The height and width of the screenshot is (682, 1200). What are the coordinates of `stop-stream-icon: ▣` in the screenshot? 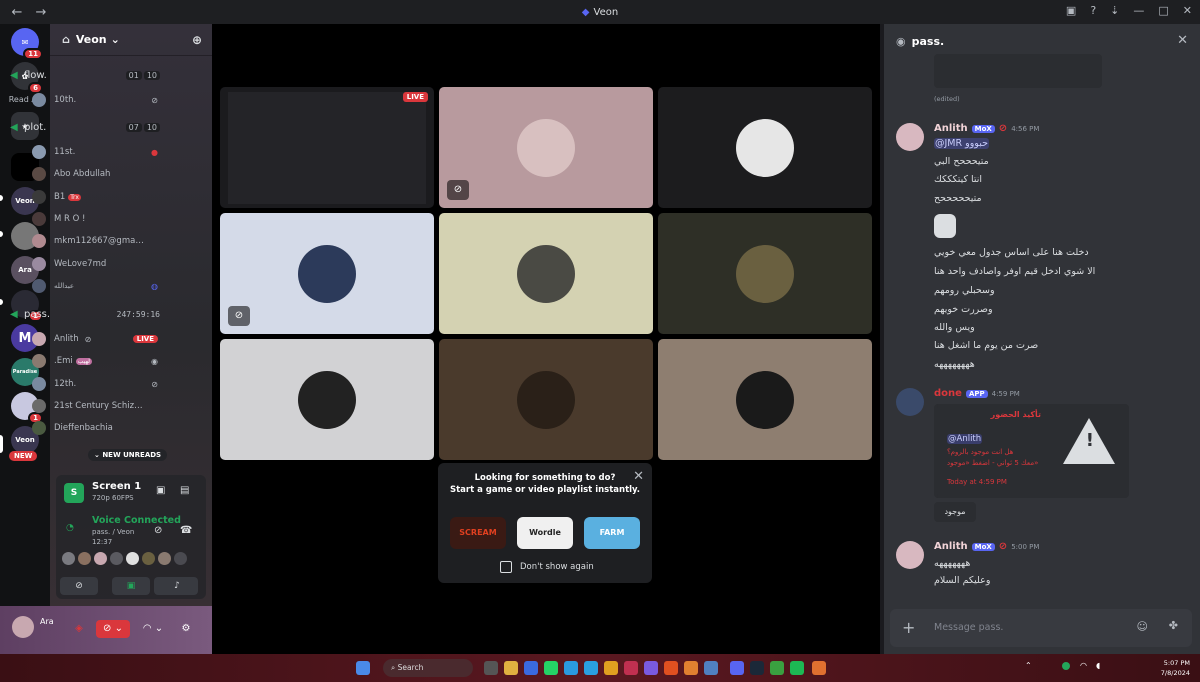 It's located at (160, 490).